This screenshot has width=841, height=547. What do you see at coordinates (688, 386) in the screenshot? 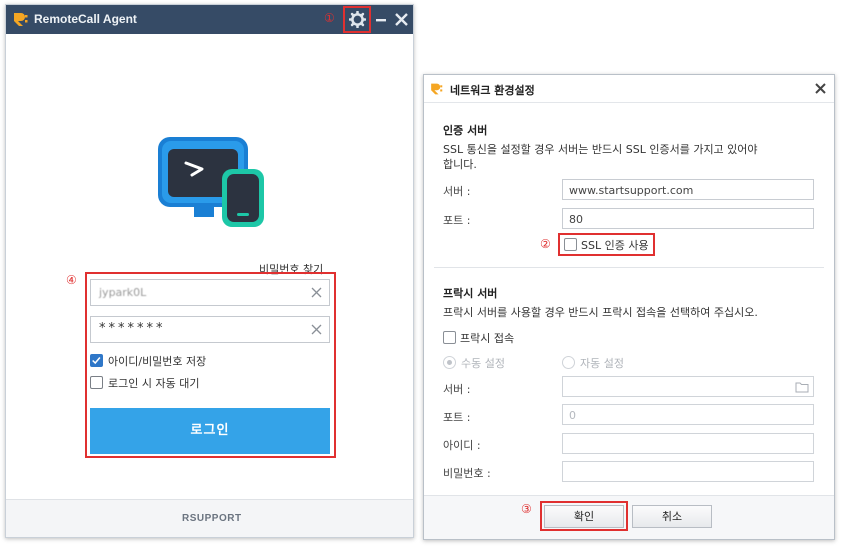
I see `proxy-server-input` at bounding box center [688, 386].